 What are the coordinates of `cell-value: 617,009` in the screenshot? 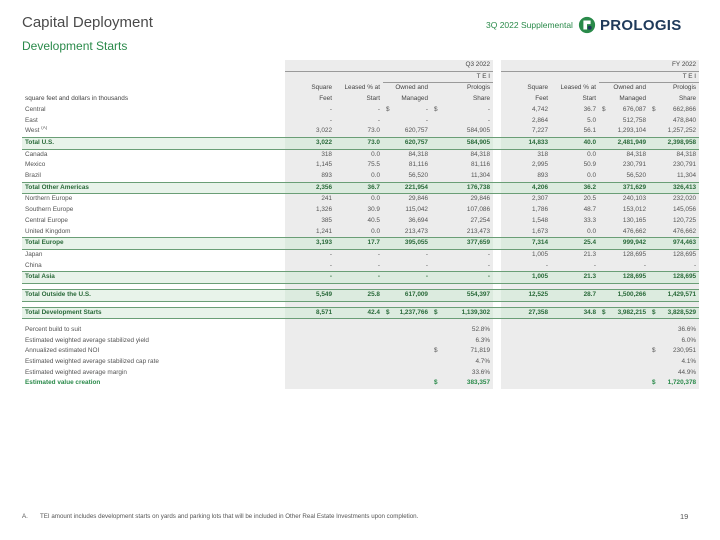 It's located at (416, 295).